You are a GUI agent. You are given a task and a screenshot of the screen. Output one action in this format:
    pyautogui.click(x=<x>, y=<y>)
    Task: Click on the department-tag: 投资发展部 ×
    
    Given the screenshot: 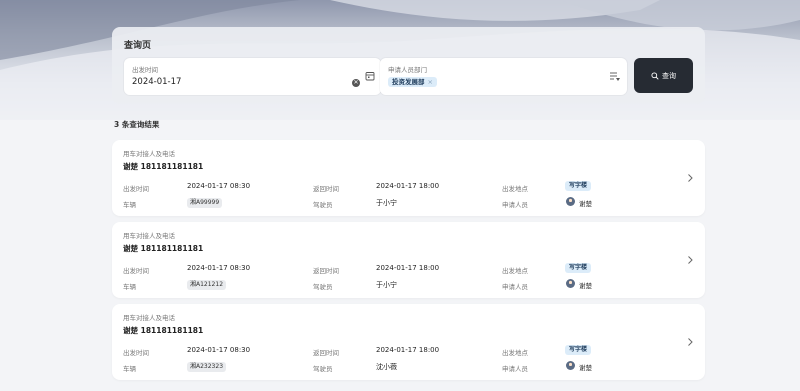 What is the action you would take?
    pyautogui.click(x=412, y=82)
    